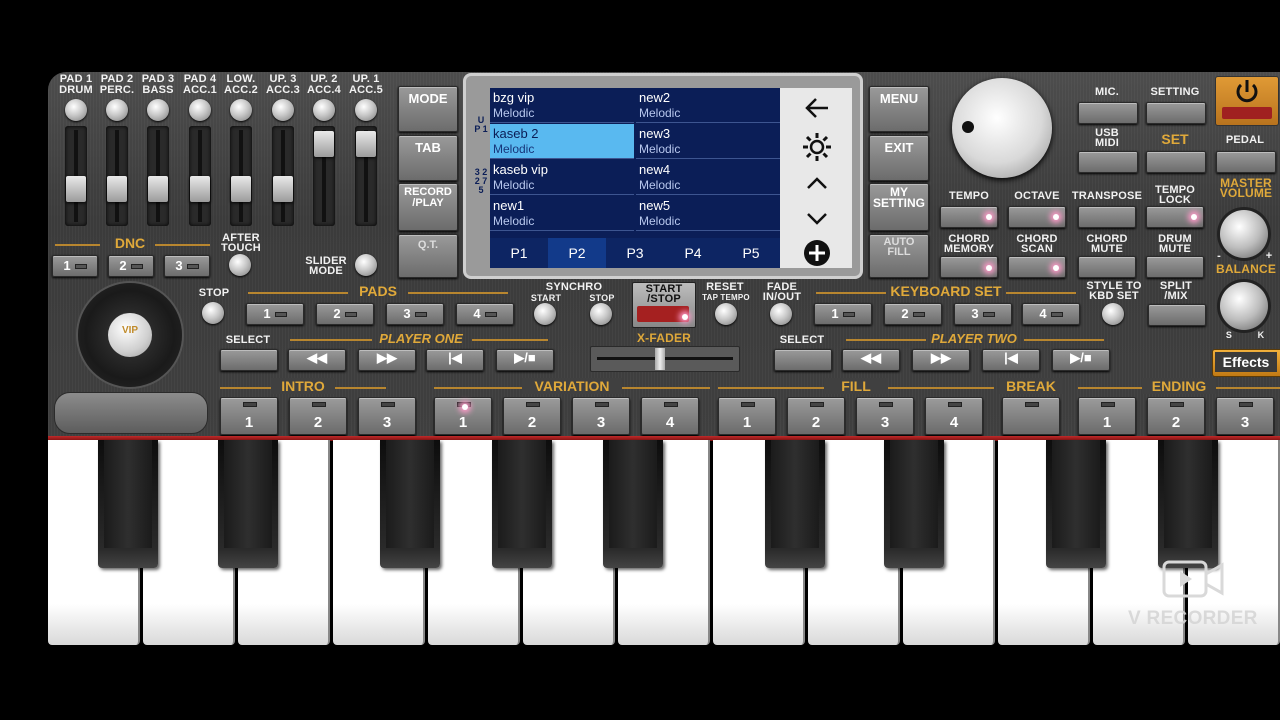 This screenshot has height=720, width=1280. Describe the element at coordinates (249, 360) in the screenshot. I see `player-one-select-button` at that location.